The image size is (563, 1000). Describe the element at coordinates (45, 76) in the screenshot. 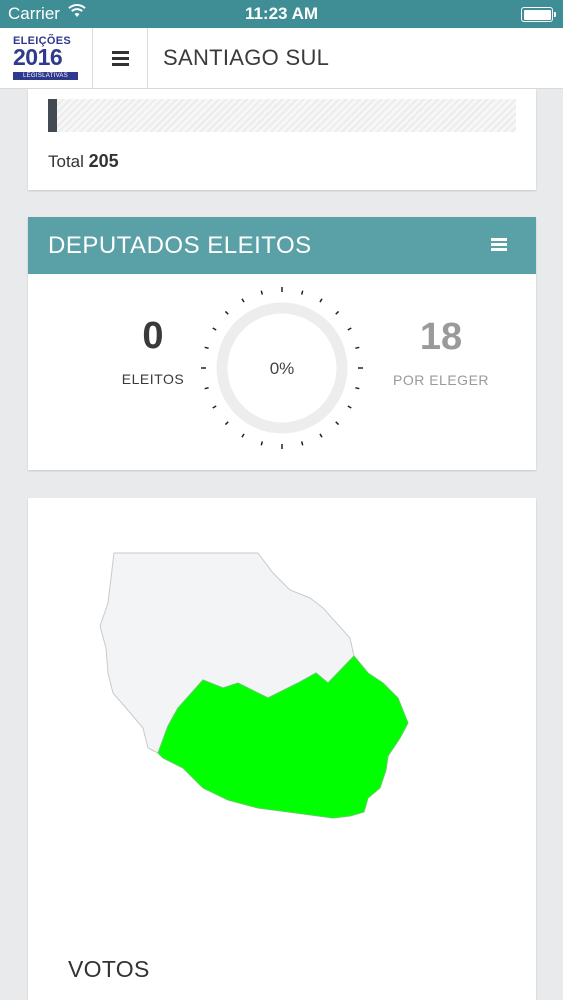

I see `logo-subtitle: LEGISLATIVAS` at that location.